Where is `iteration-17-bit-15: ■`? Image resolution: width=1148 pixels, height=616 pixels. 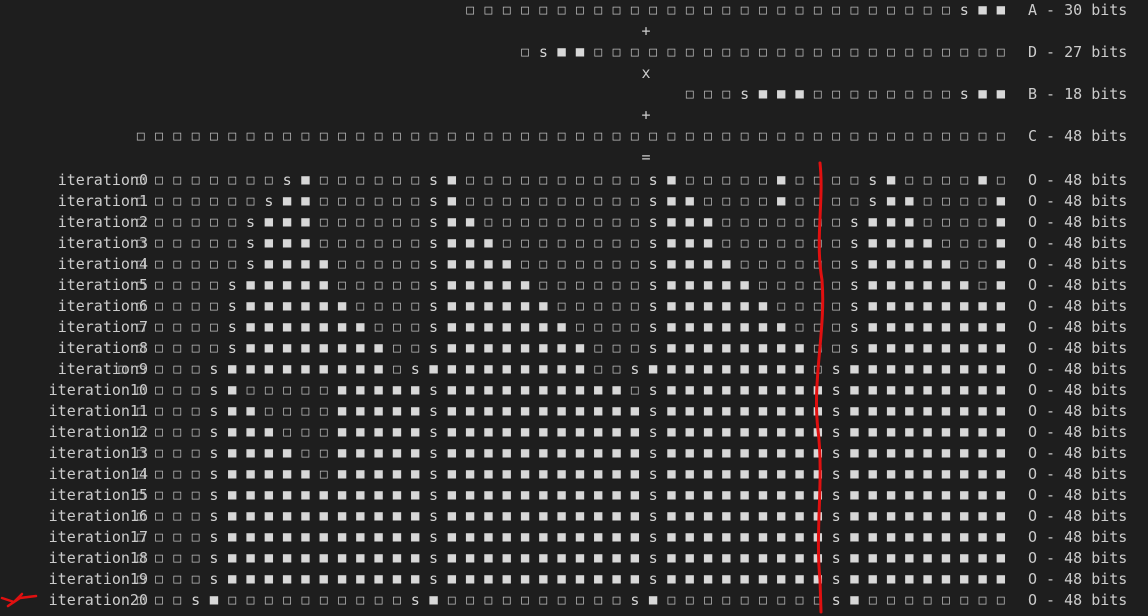
iteration-17-bit-15: ■ is located at coordinates (415, 537).